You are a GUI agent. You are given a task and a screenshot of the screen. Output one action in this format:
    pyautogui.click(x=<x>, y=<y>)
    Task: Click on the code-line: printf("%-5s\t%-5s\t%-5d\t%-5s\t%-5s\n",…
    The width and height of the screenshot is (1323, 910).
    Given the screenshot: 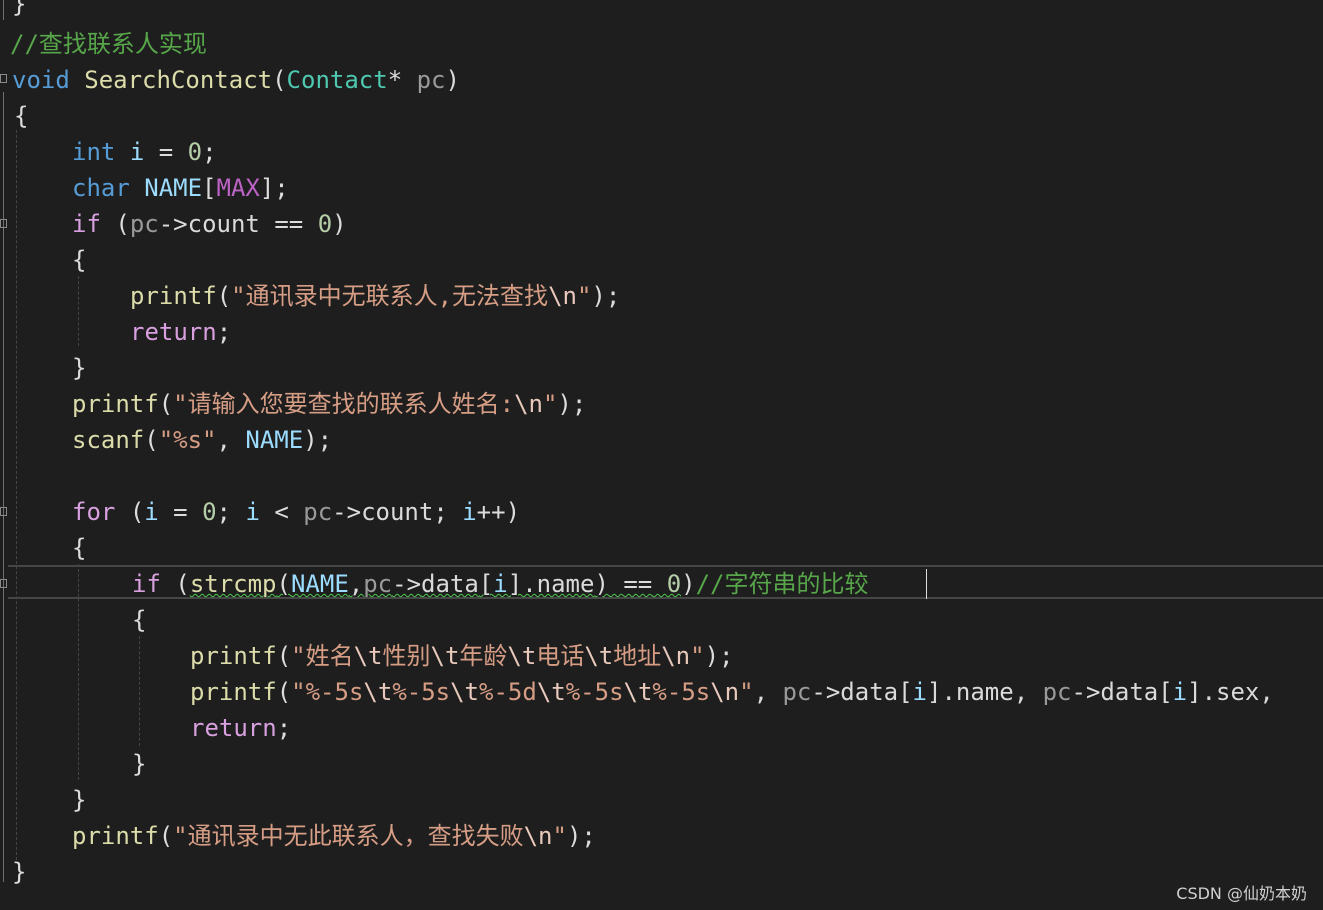 What is the action you would take?
    pyautogui.click(x=732, y=692)
    